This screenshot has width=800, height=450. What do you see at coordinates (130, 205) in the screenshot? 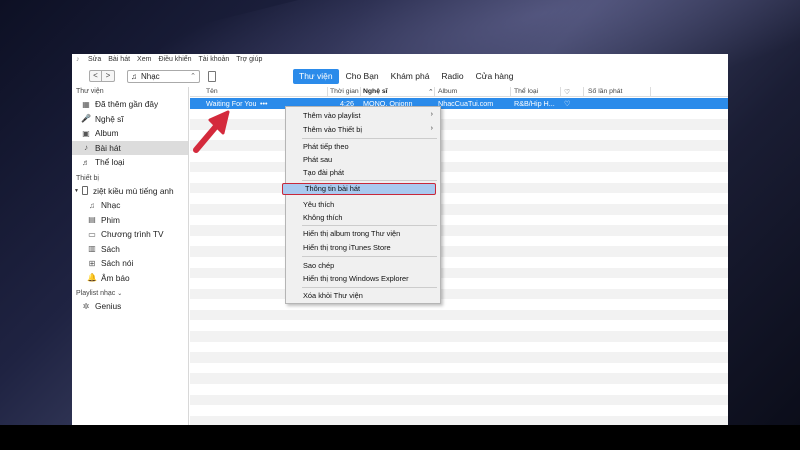
I see `sidebar-item-device-music: ♫ Nhạc` at bounding box center [130, 205].